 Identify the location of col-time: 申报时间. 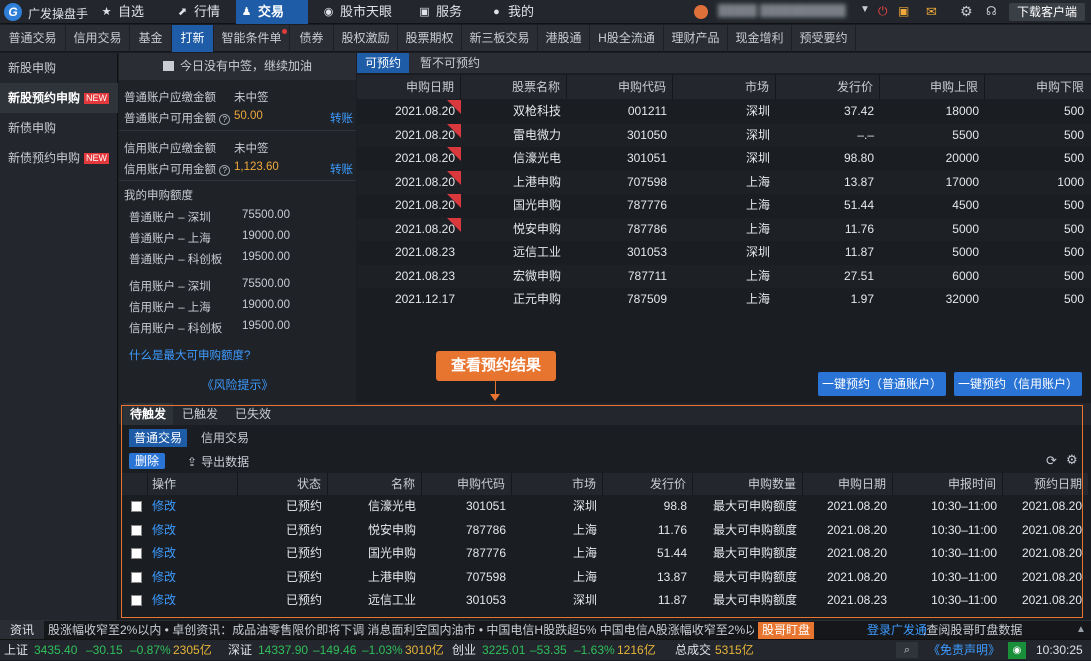
(948, 484).